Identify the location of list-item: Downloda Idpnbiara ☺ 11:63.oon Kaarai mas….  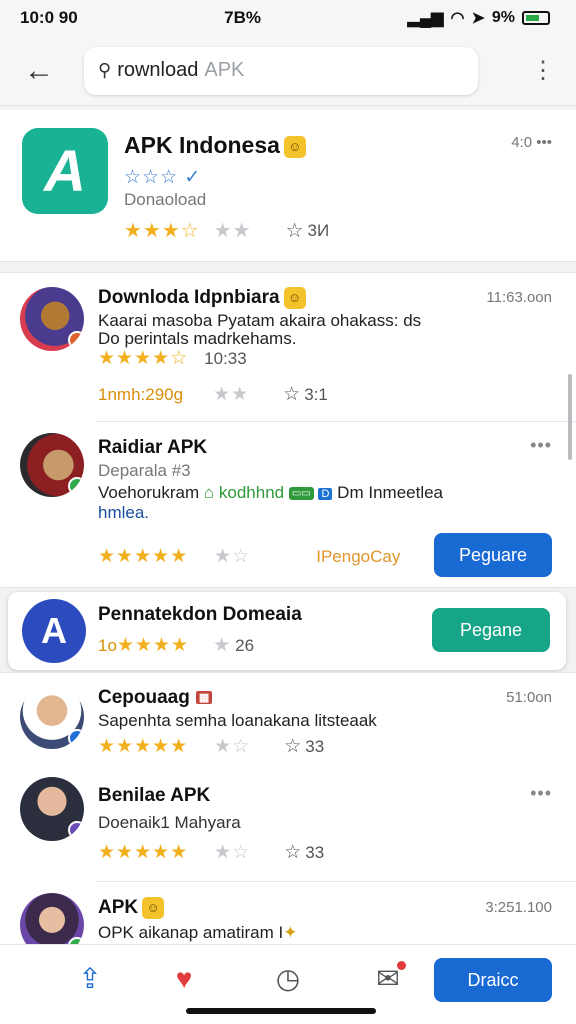
(288, 347).